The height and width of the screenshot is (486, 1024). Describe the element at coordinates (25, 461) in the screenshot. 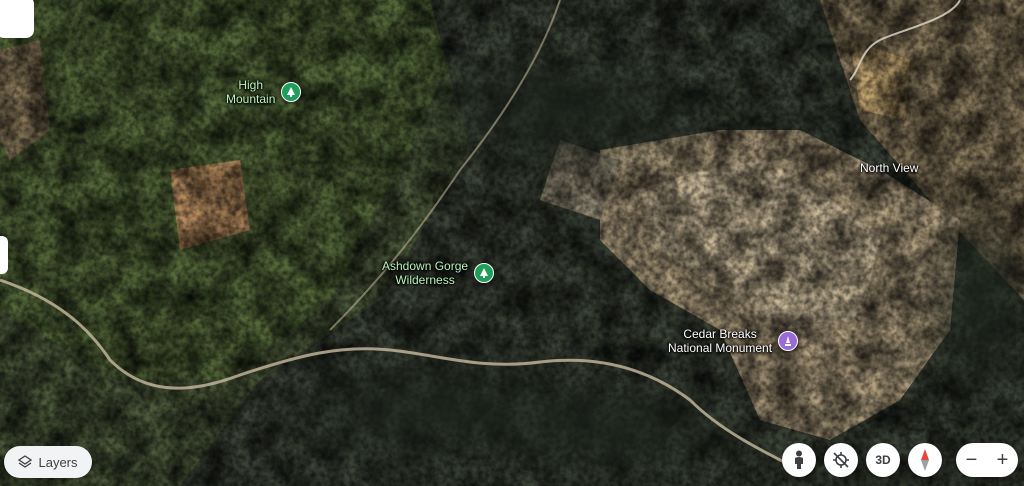

I see `layers-icon` at that location.